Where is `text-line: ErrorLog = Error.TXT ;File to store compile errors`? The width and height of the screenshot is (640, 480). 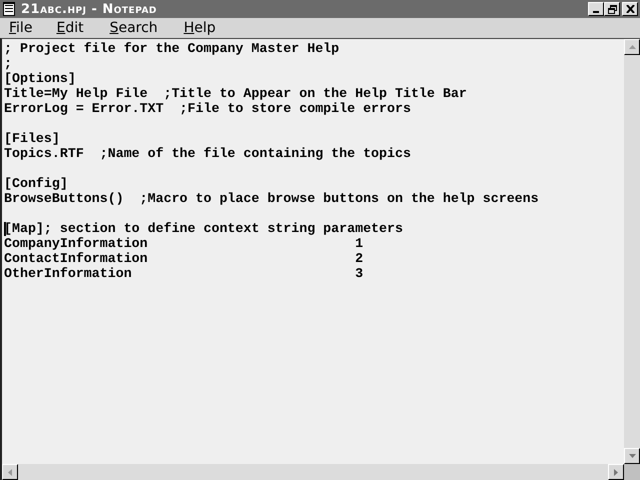
text-line: ErrorLog = Error.TXT ;File to store compile errors is located at coordinates (207, 108).